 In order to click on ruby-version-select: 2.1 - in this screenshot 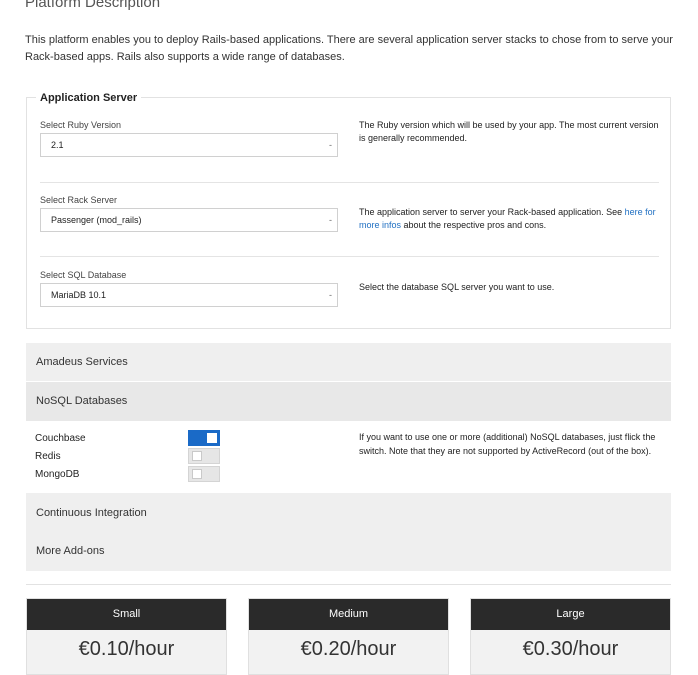, I will do `click(189, 145)`.